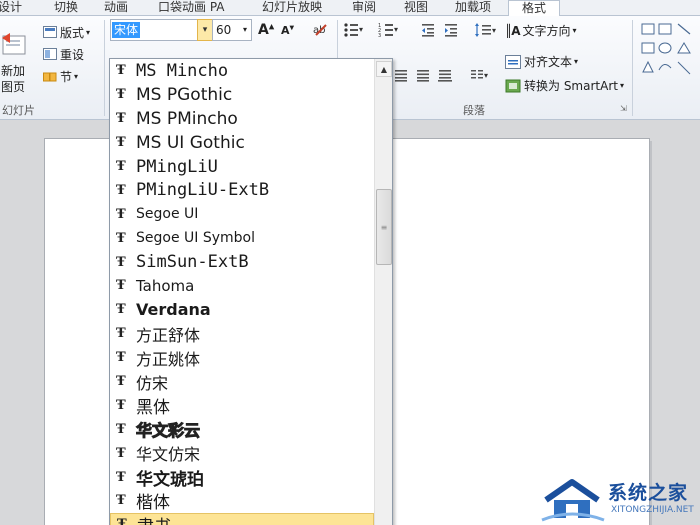 This screenshot has width=700, height=525. I want to click on scroll-up-button: ▲, so click(384, 69).